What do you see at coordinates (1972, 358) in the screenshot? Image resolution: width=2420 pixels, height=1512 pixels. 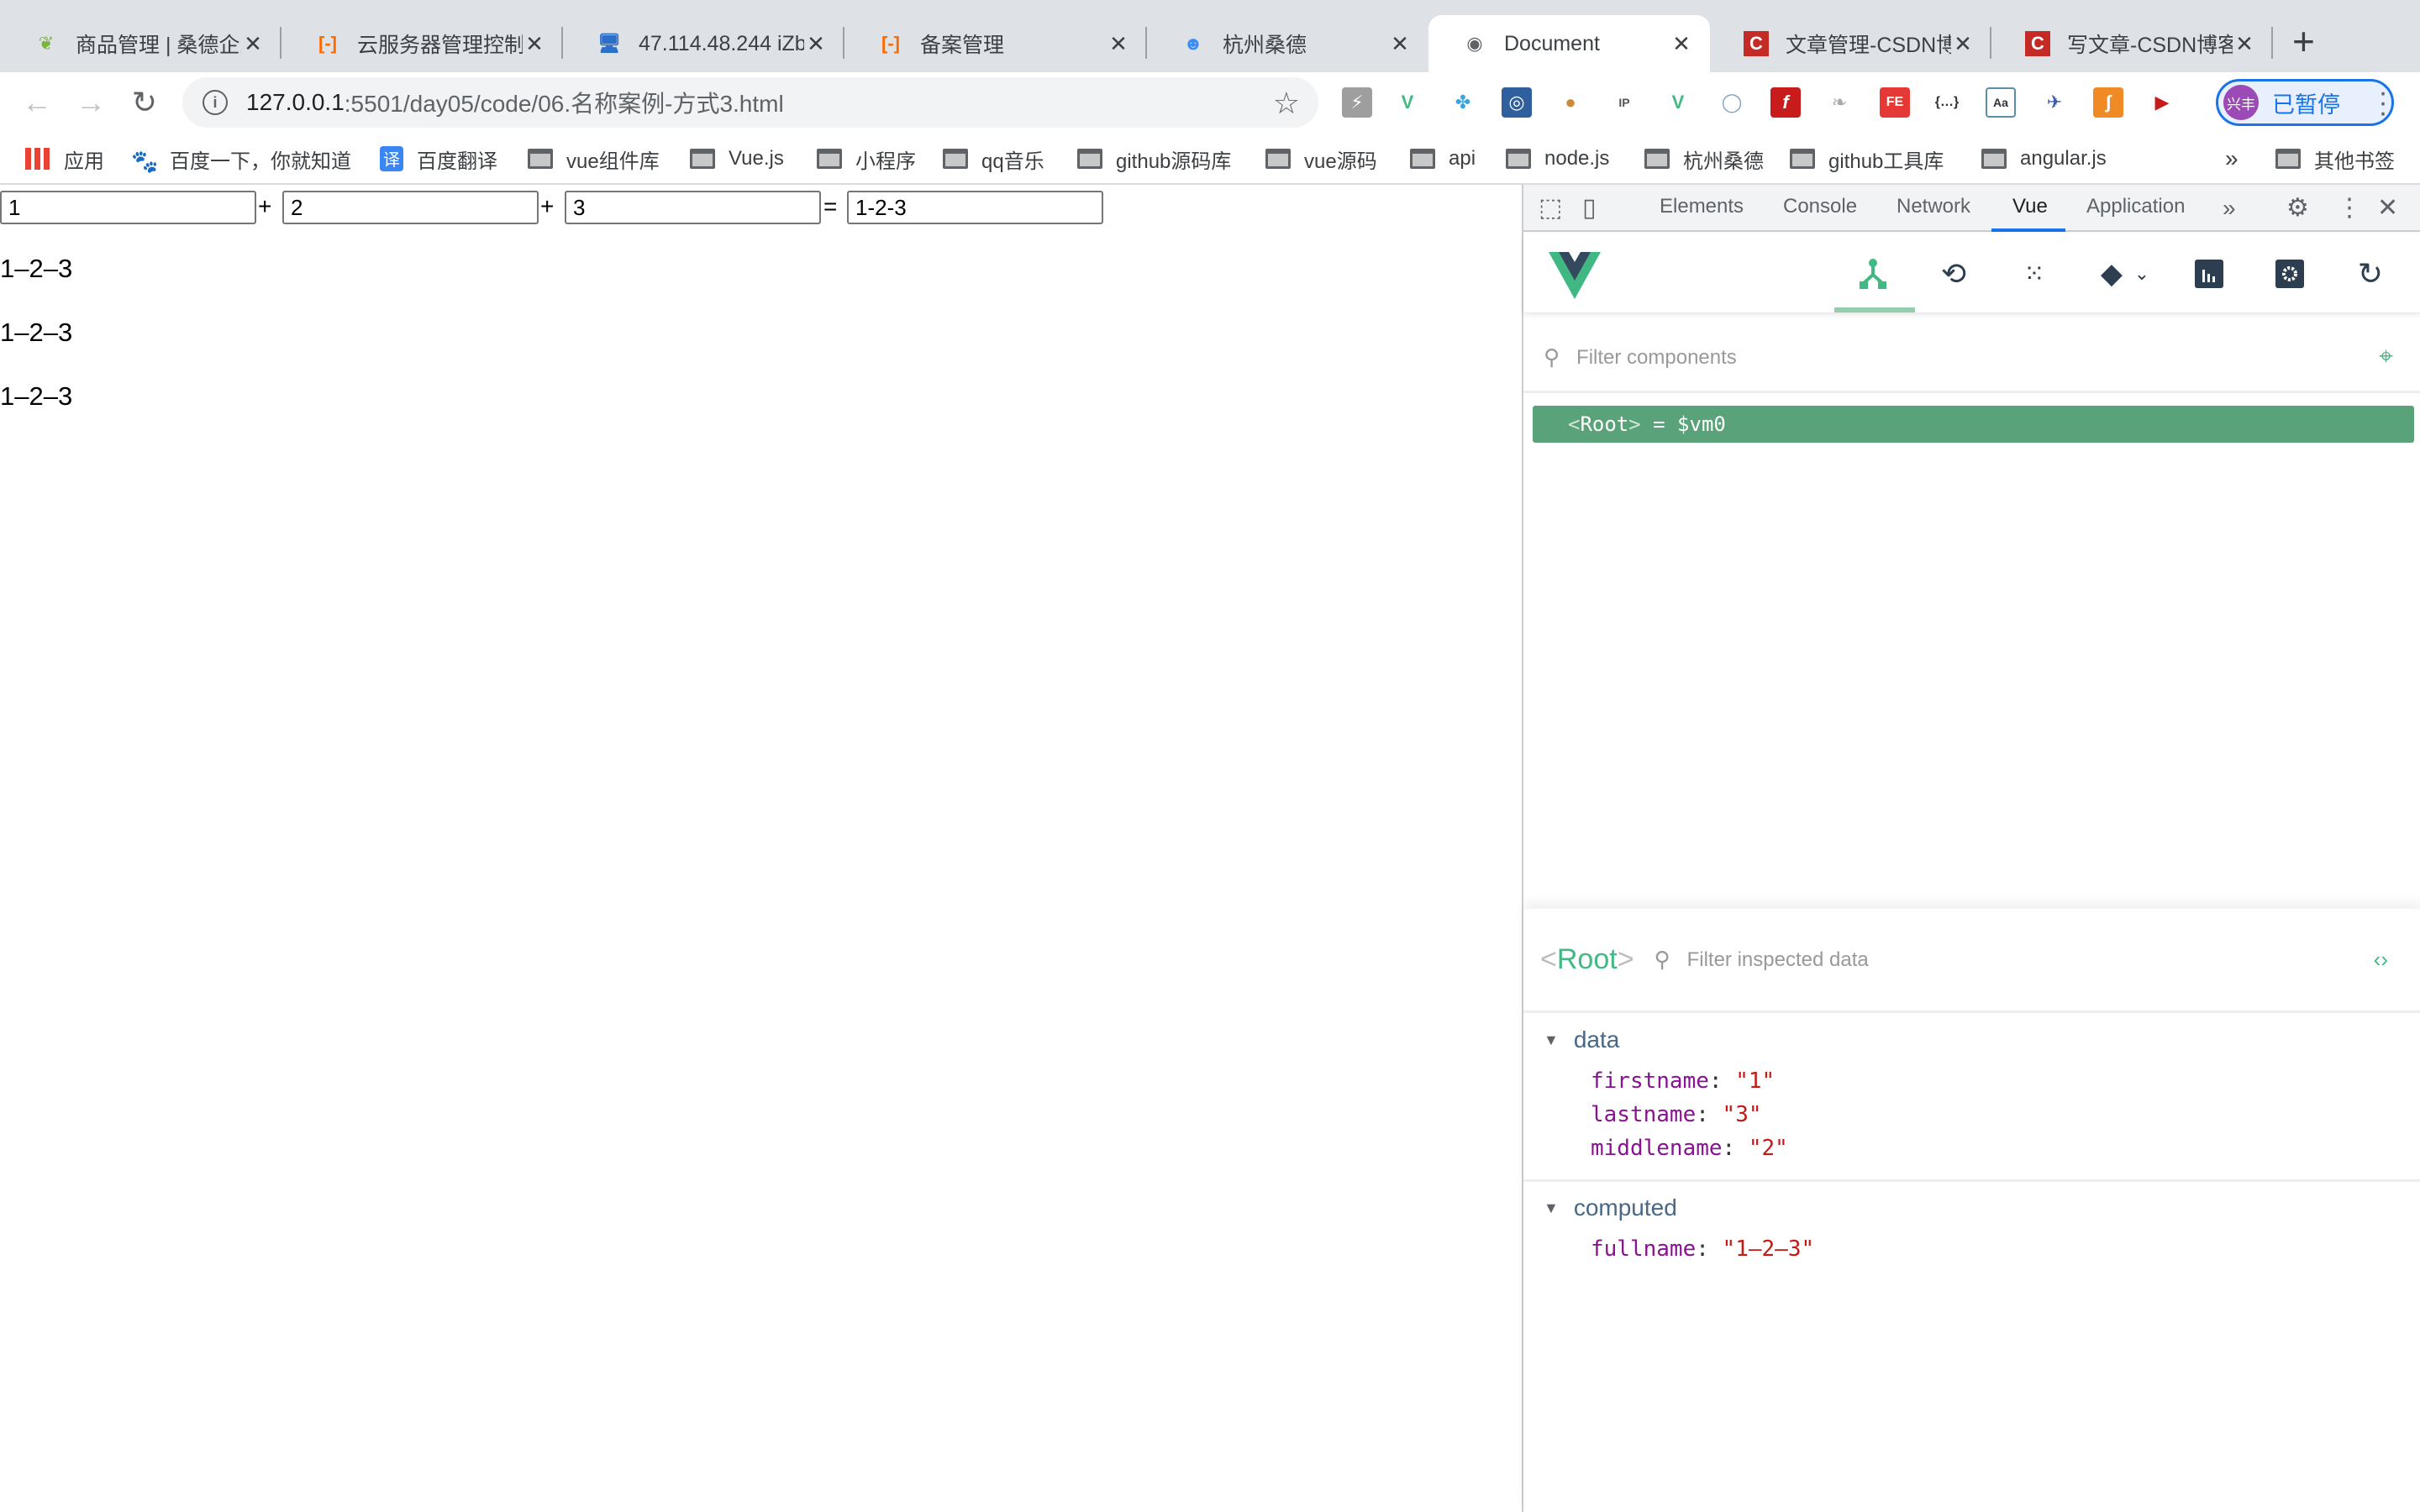 I see `filter-components-bar: ⚲ Filter components ⌖` at bounding box center [1972, 358].